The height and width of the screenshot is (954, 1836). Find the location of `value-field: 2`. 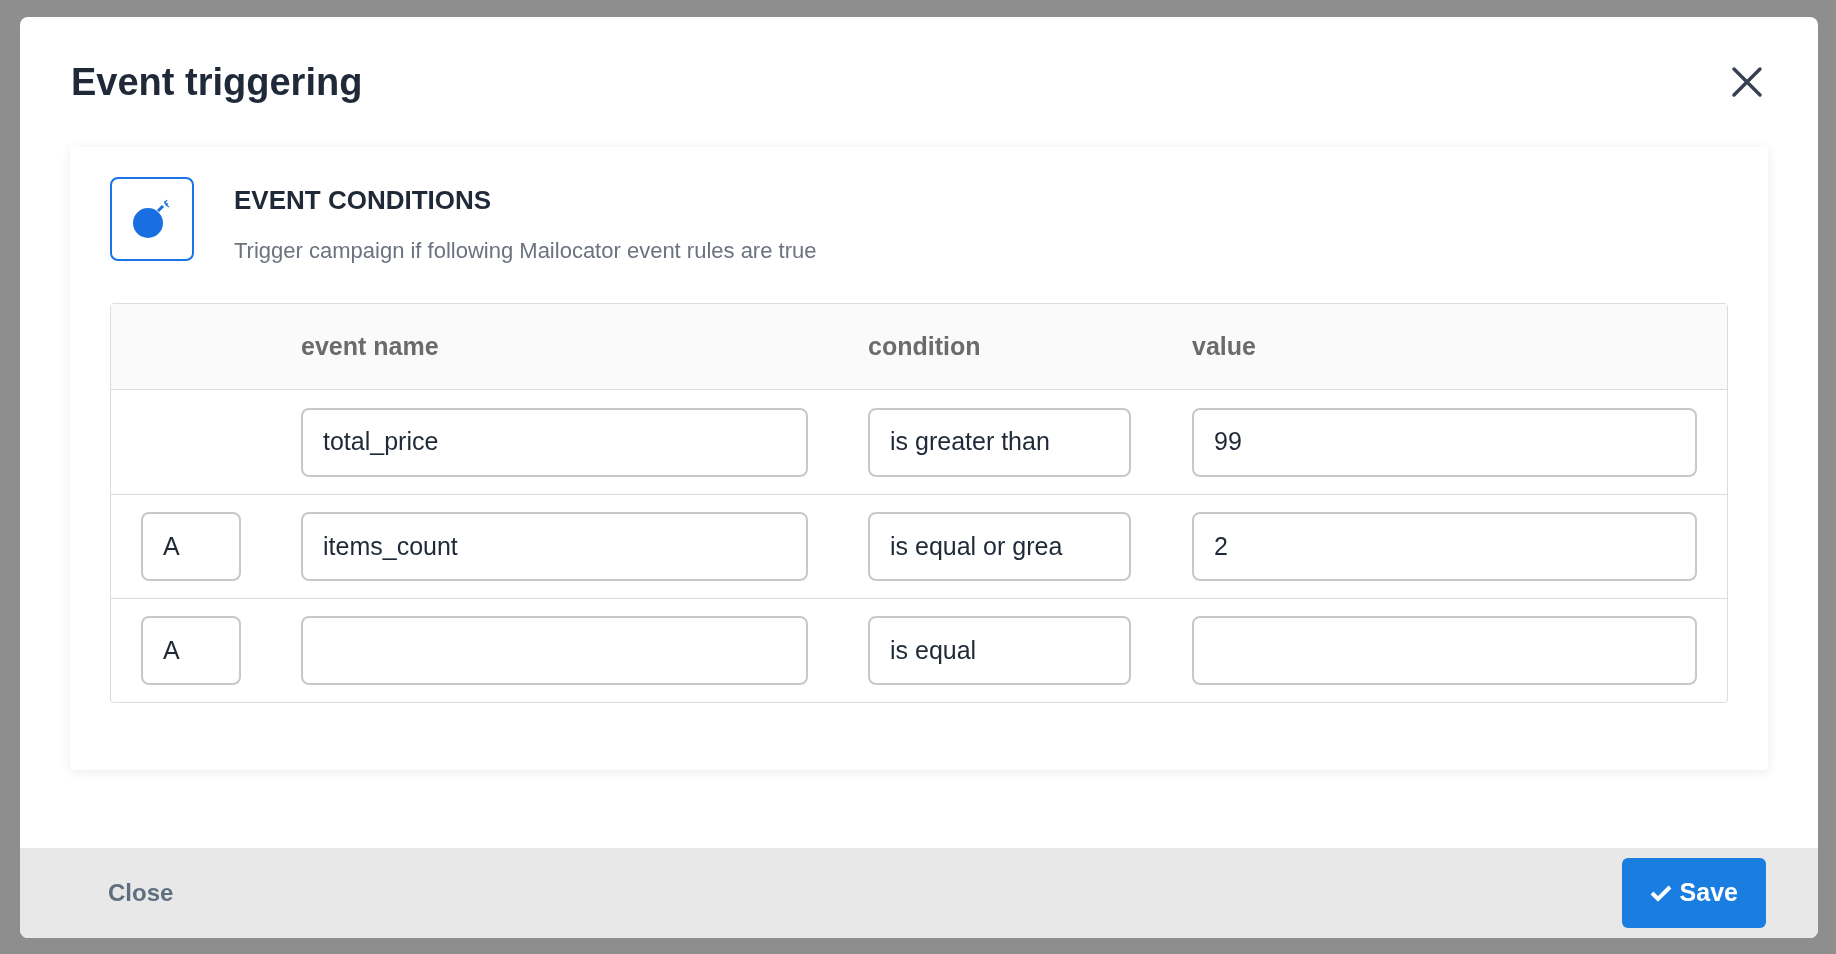

value-field: 2 is located at coordinates (1444, 546).